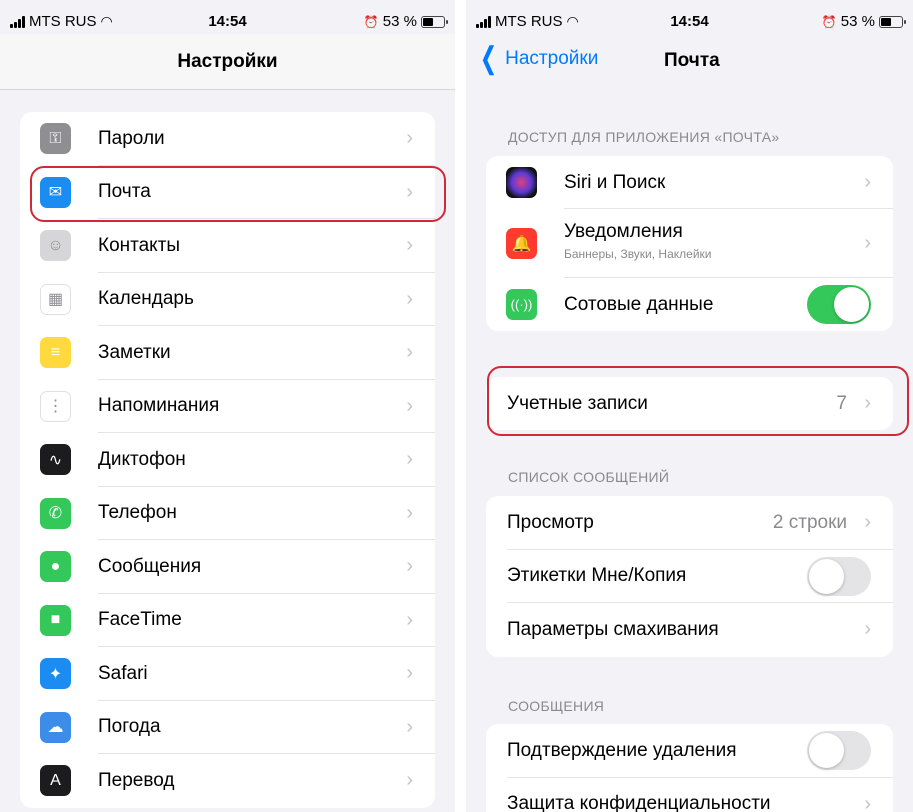  Describe the element at coordinates (371, 21) in the screenshot. I see `alarm-icon: ⏰` at that location.